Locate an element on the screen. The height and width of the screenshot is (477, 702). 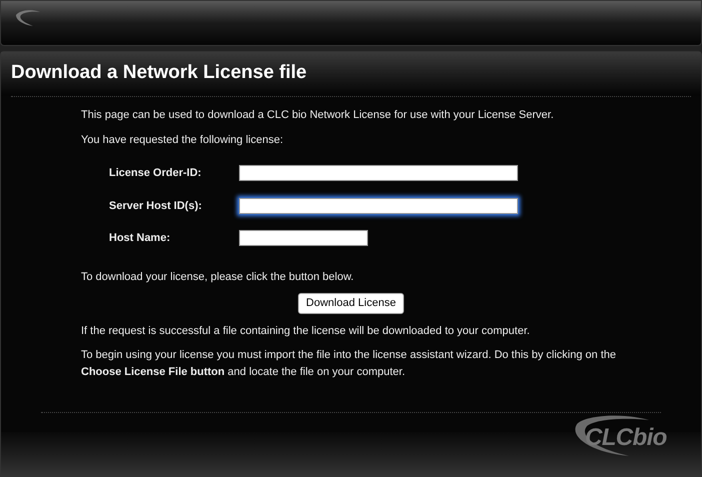
download-license-button: Download License is located at coordinates (351, 303).